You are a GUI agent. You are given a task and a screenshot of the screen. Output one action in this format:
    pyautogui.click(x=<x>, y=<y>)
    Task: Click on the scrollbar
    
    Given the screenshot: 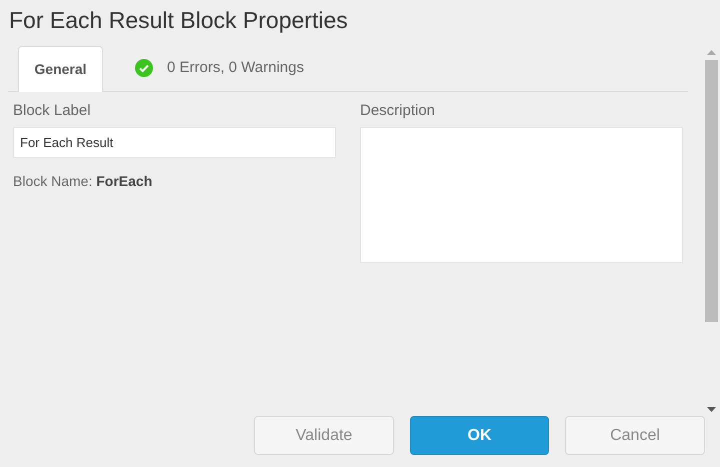 What is the action you would take?
    pyautogui.click(x=711, y=231)
    